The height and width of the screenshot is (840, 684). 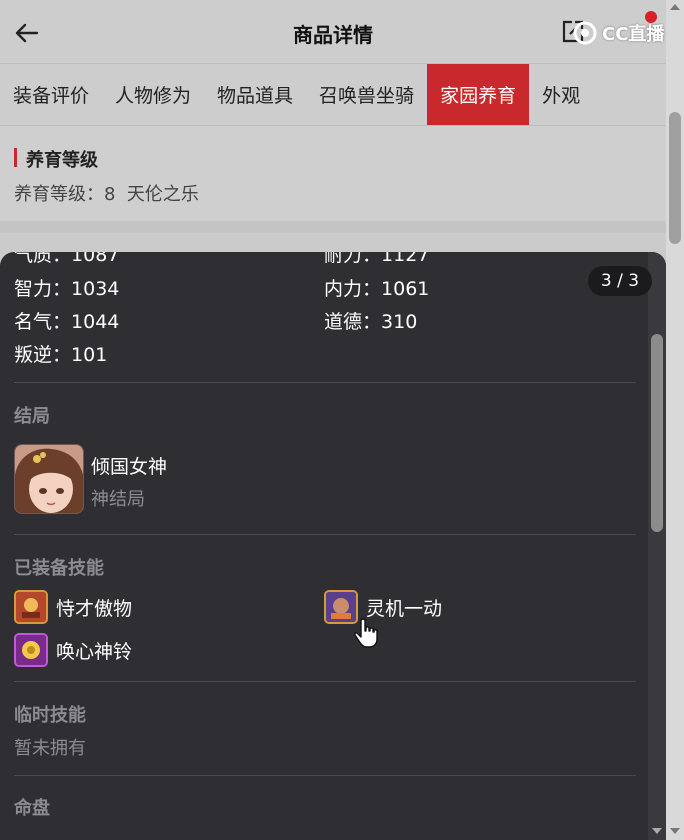 What do you see at coordinates (383, 607) in the screenshot?
I see `skill-item: 灵机一动` at bounding box center [383, 607].